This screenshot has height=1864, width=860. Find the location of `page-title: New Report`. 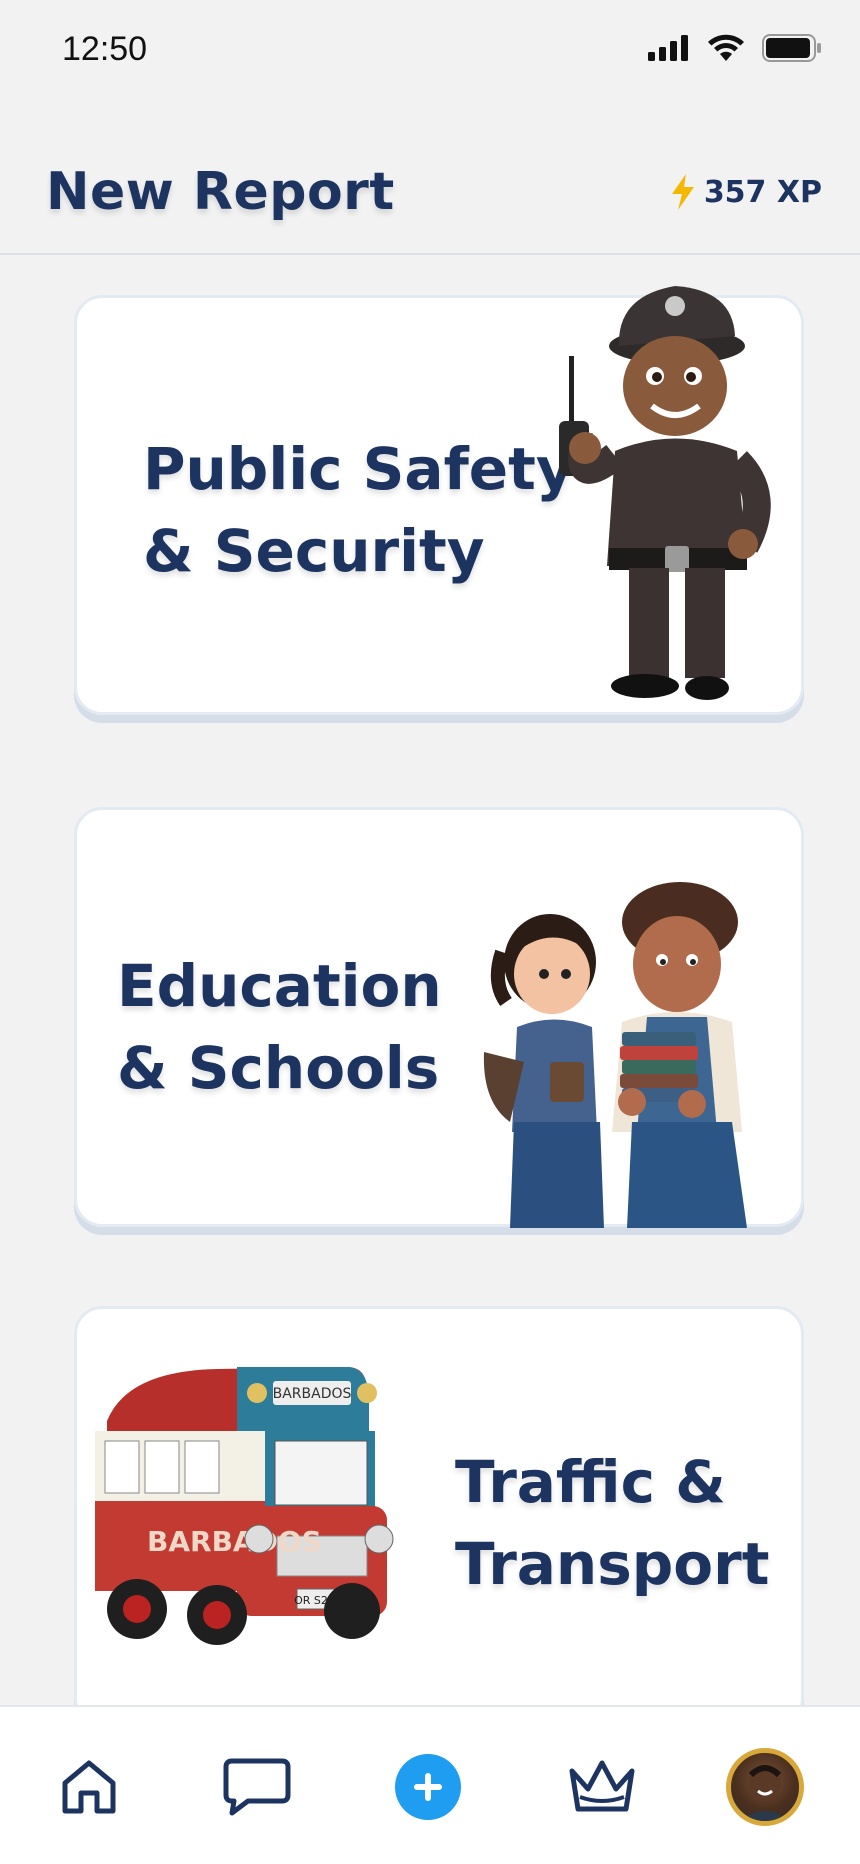

page-title: New Report is located at coordinates (220, 192).